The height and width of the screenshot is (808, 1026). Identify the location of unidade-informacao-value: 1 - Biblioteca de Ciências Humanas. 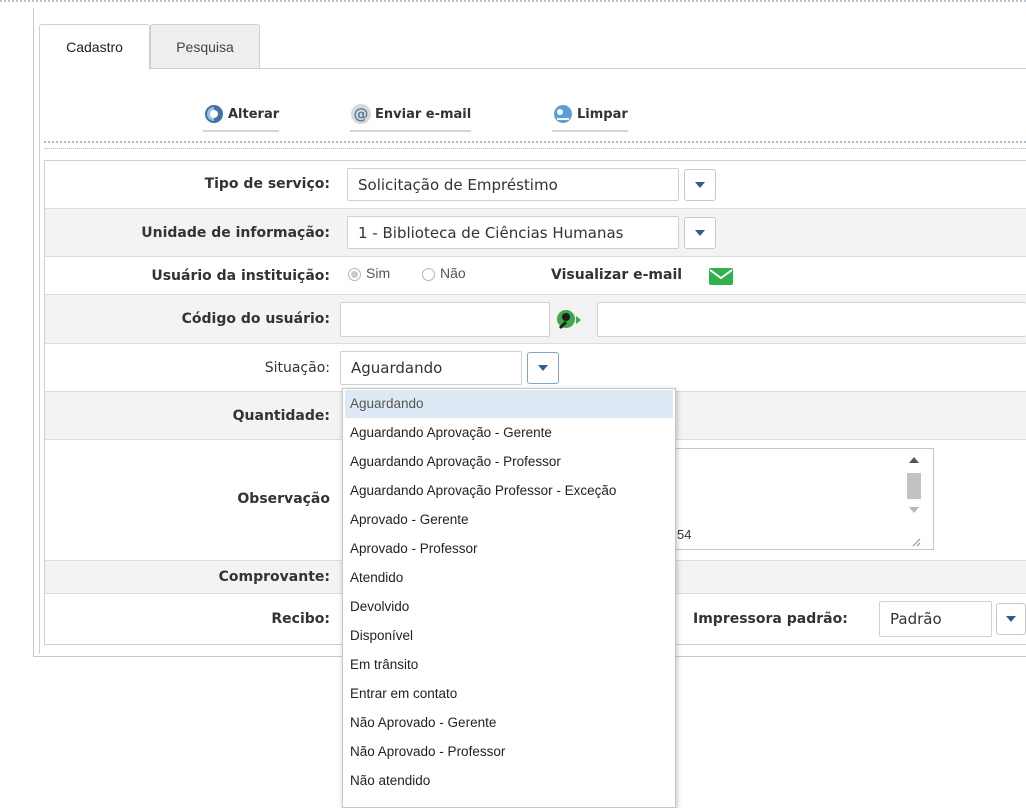
(491, 232).